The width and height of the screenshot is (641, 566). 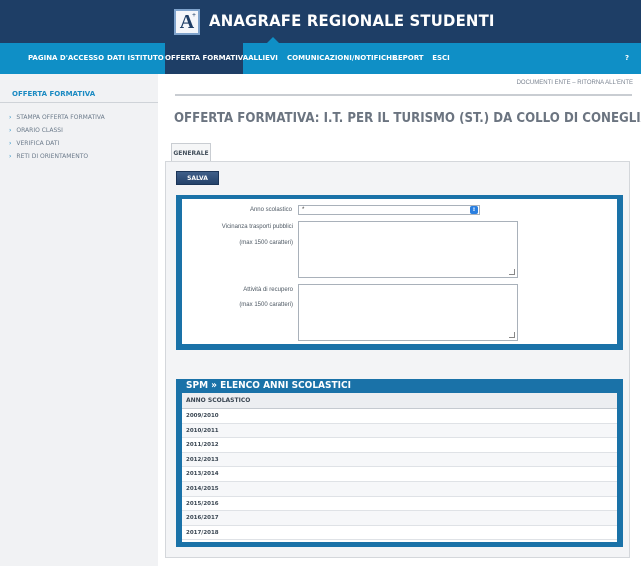 What do you see at coordinates (408, 249) in the screenshot?
I see `vicinanza-textarea` at bounding box center [408, 249].